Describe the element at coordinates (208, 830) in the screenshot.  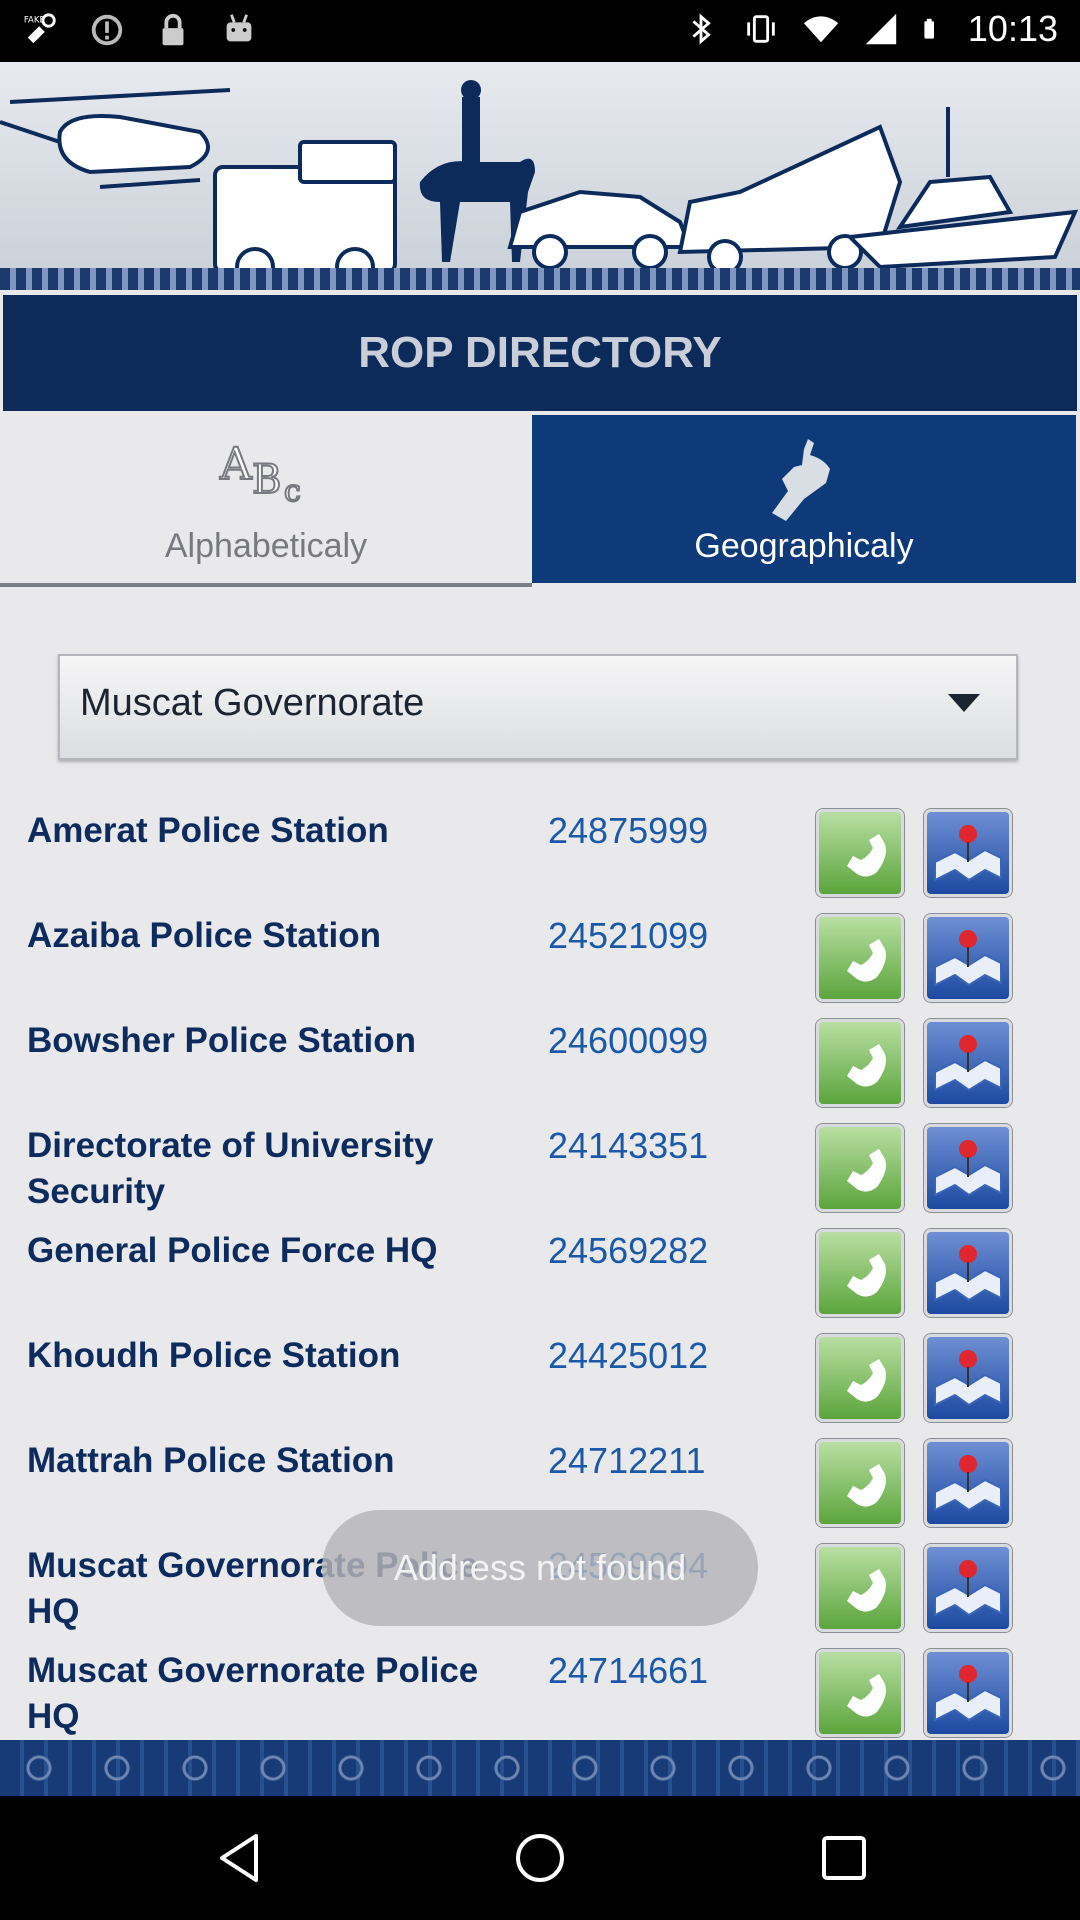
I see `station-name: Amerat Police Station` at that location.